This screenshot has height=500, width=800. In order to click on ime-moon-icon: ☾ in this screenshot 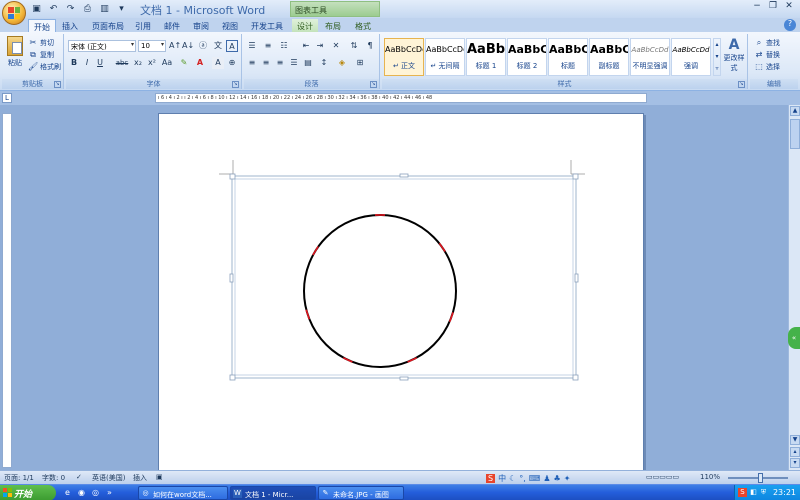, I will do `click(512, 478)`.